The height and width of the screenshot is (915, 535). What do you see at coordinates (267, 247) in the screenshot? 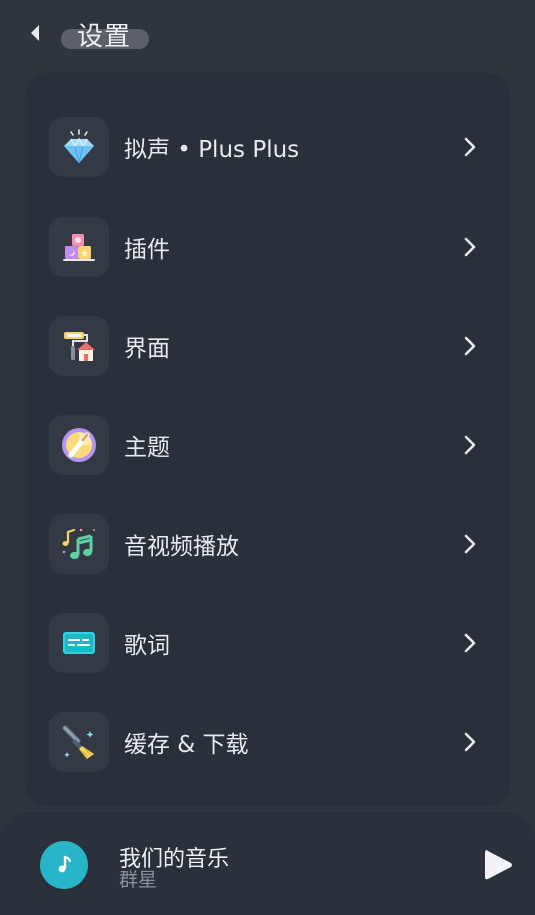
I see `settings-item-plugins: 插件` at bounding box center [267, 247].